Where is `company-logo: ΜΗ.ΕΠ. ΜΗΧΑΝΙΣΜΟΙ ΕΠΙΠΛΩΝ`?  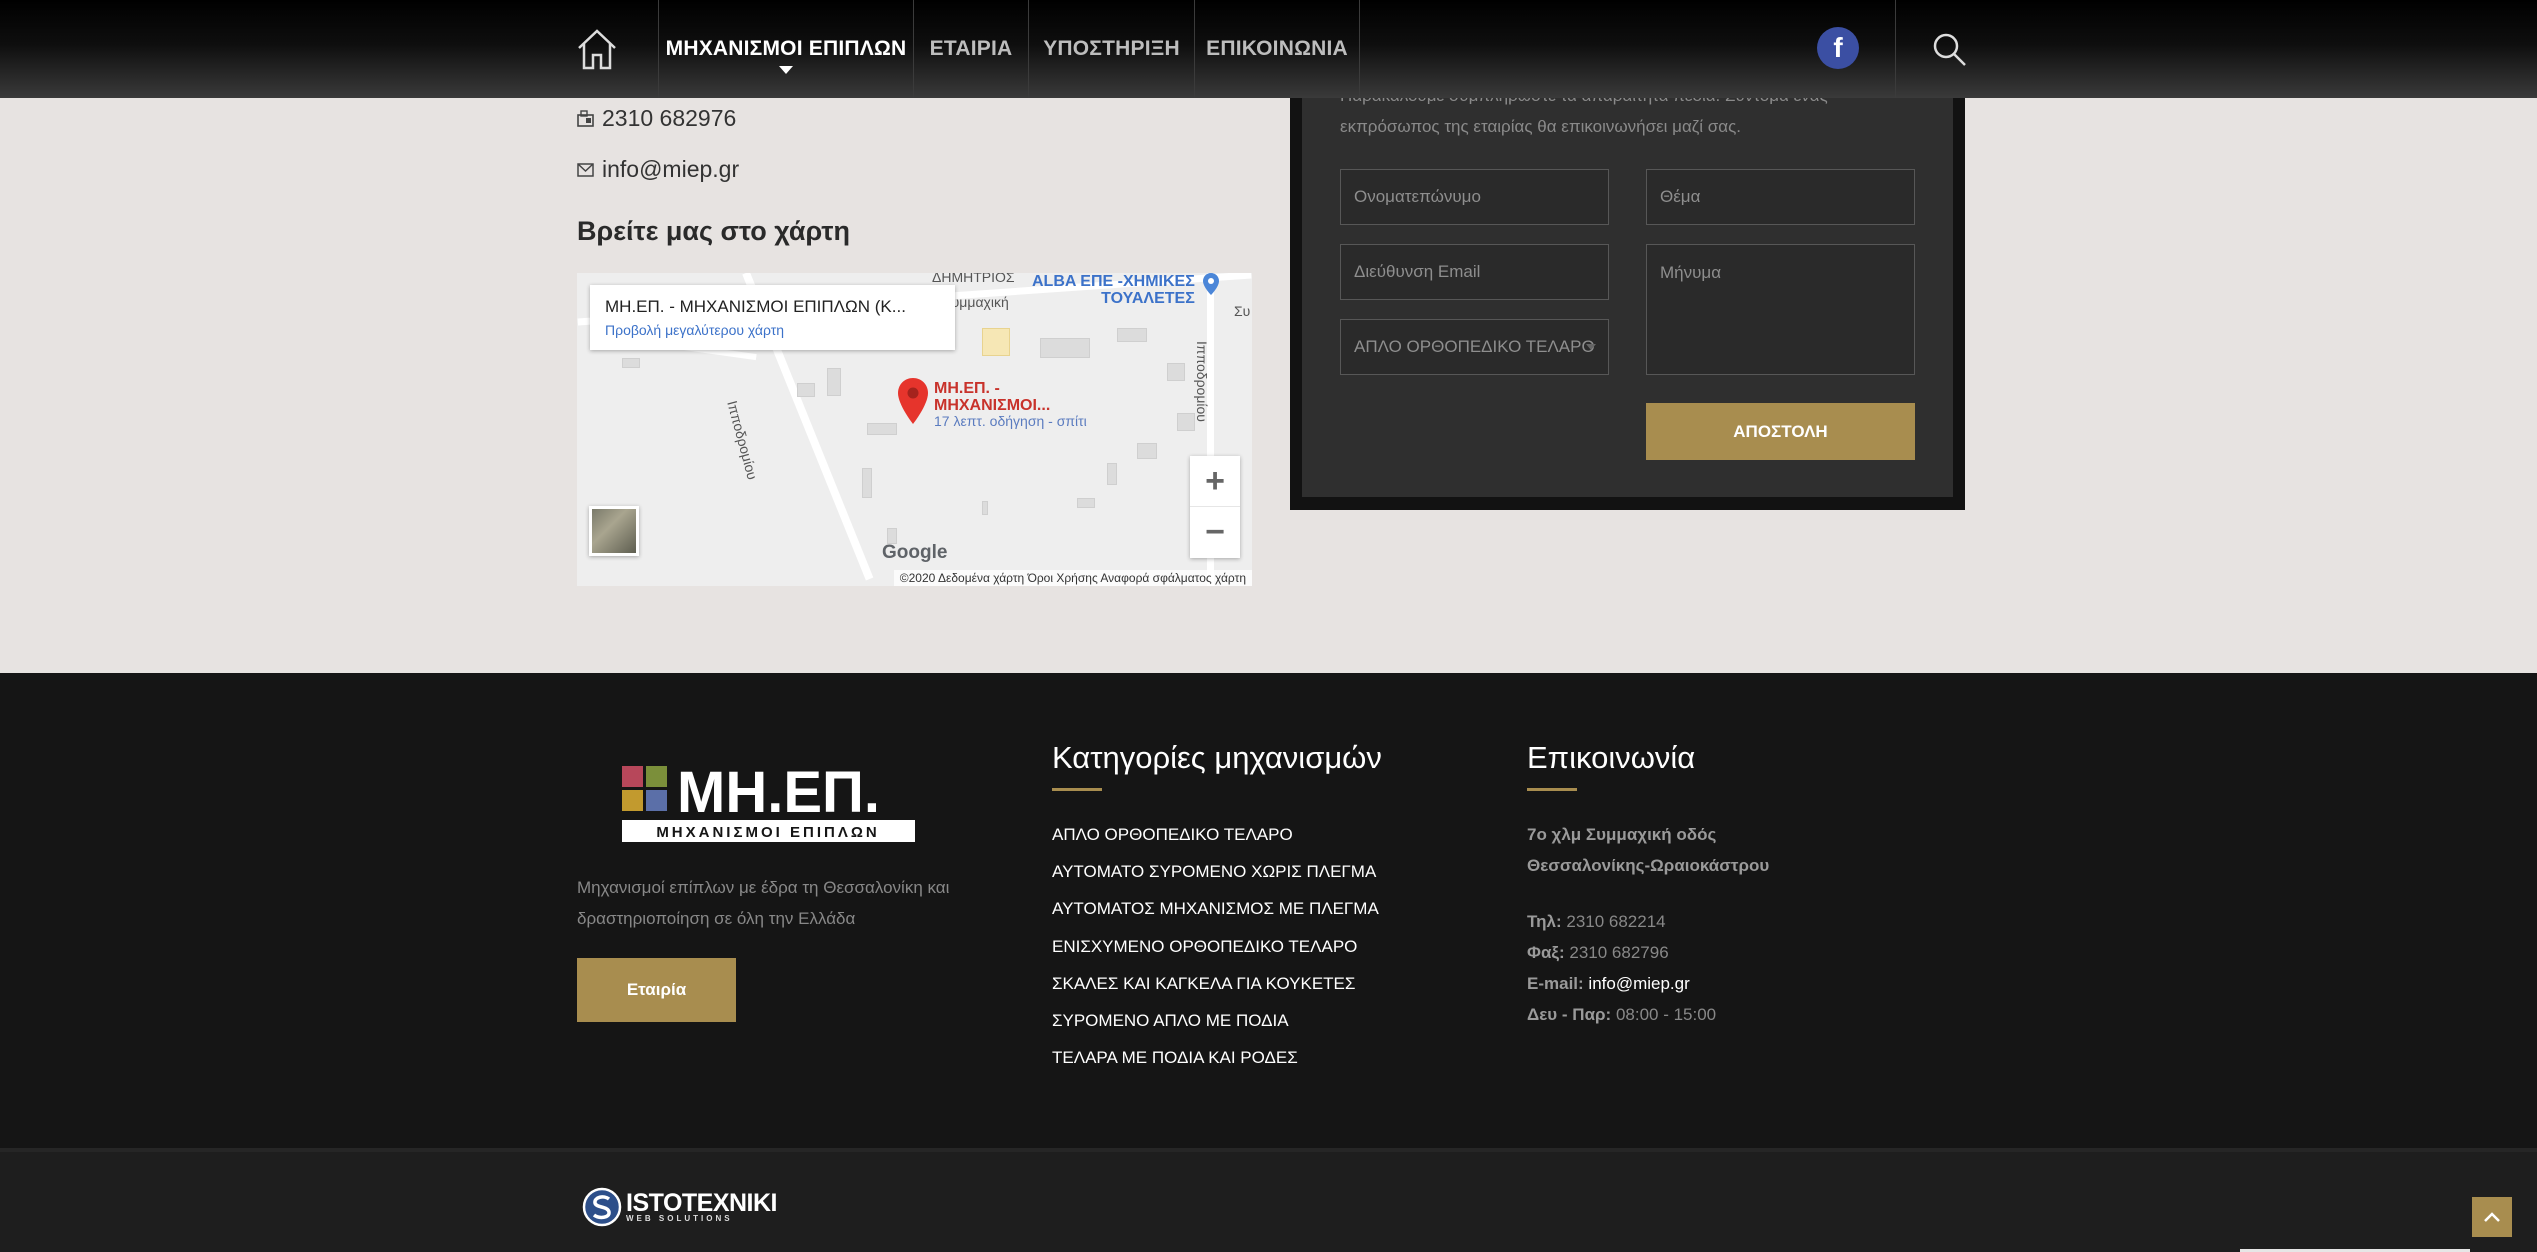
company-logo: ΜΗ.ΕΠ. ΜΗΧΑΝΙΣΜΟΙ ΕΠΙΠΛΩΝ is located at coordinates (769, 802).